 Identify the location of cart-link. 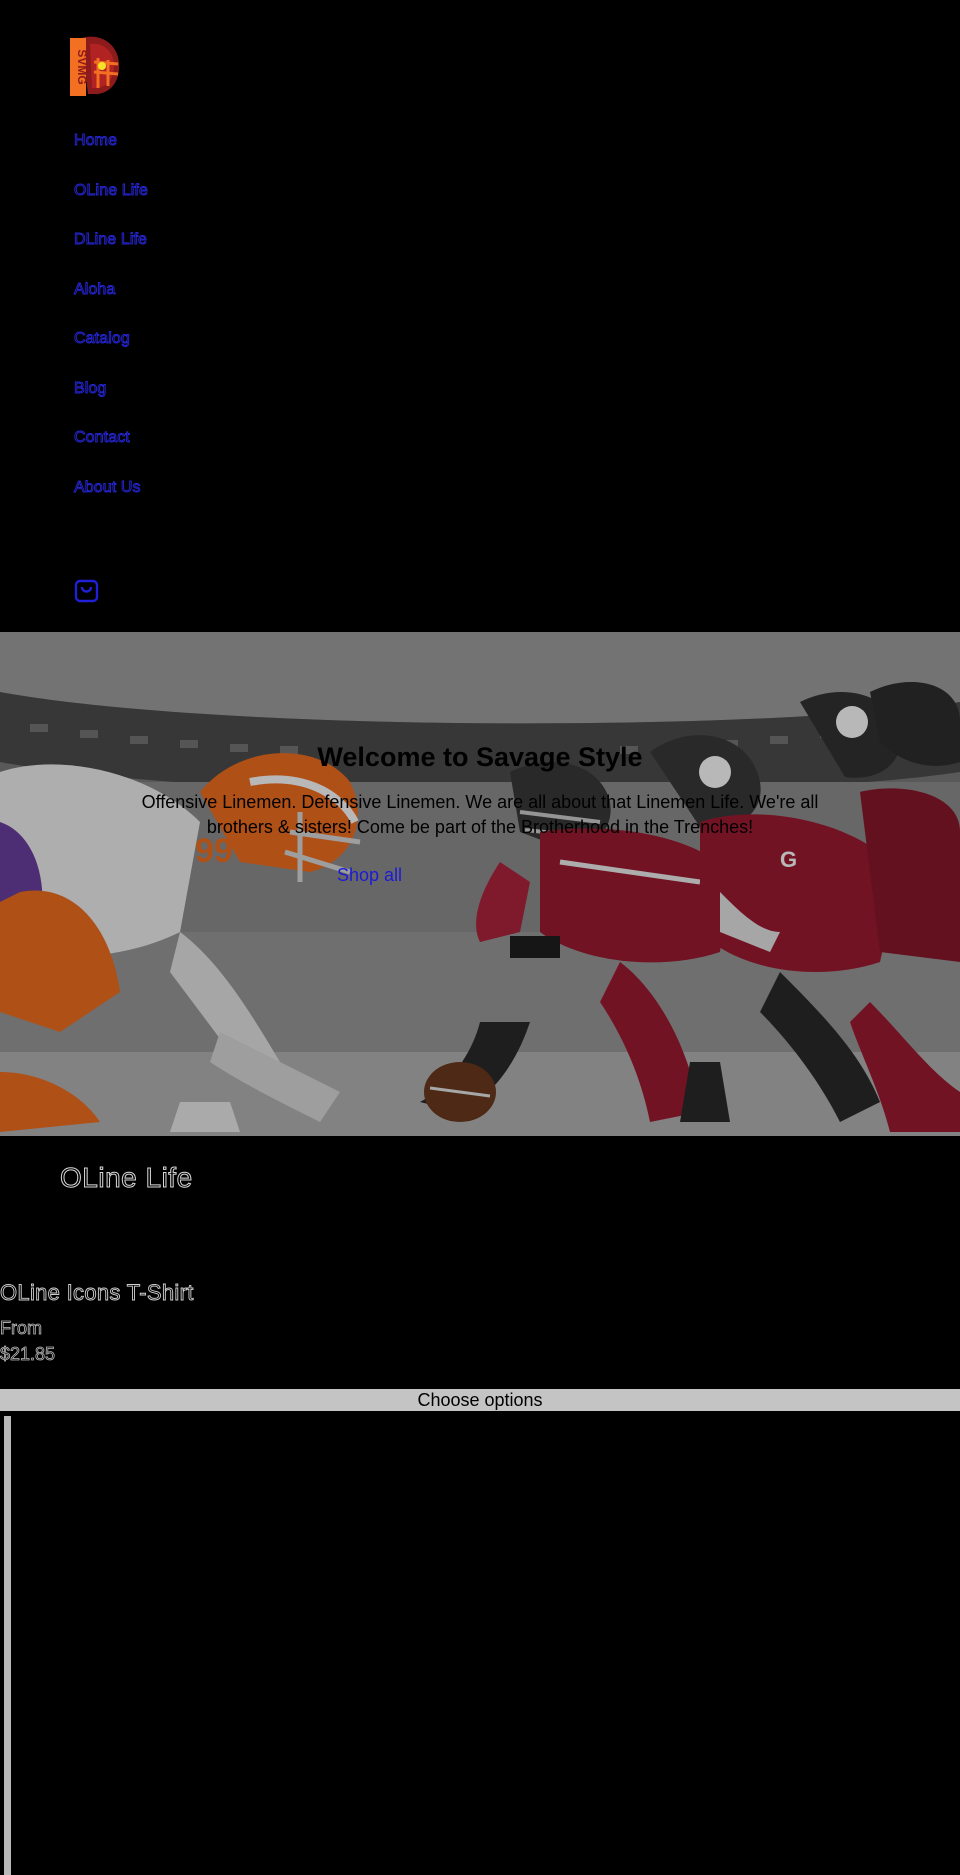
(87, 591).